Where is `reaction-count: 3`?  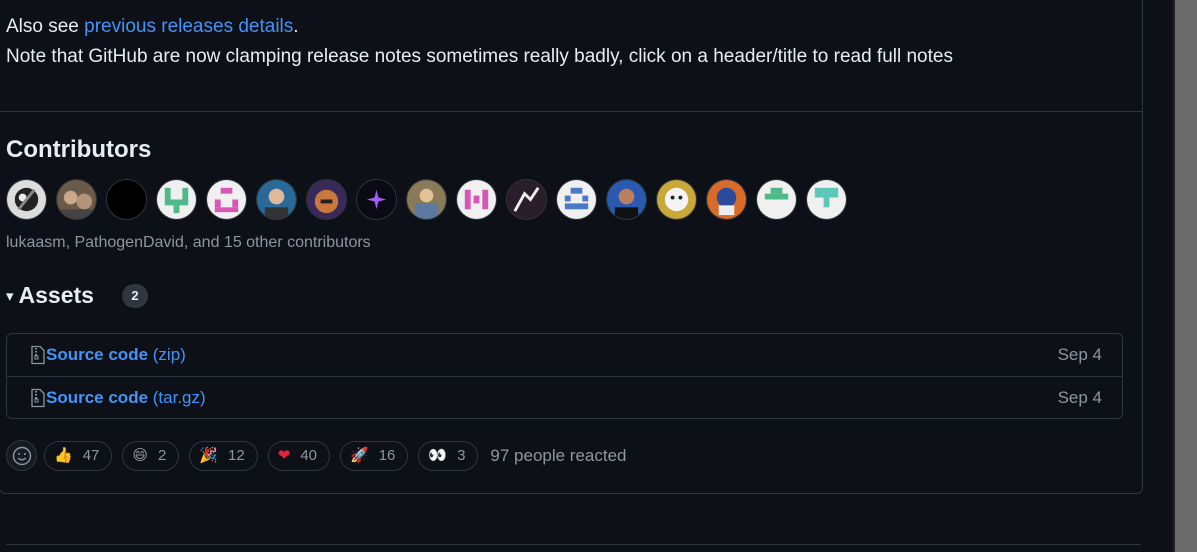
reaction-count: 3 is located at coordinates (461, 455).